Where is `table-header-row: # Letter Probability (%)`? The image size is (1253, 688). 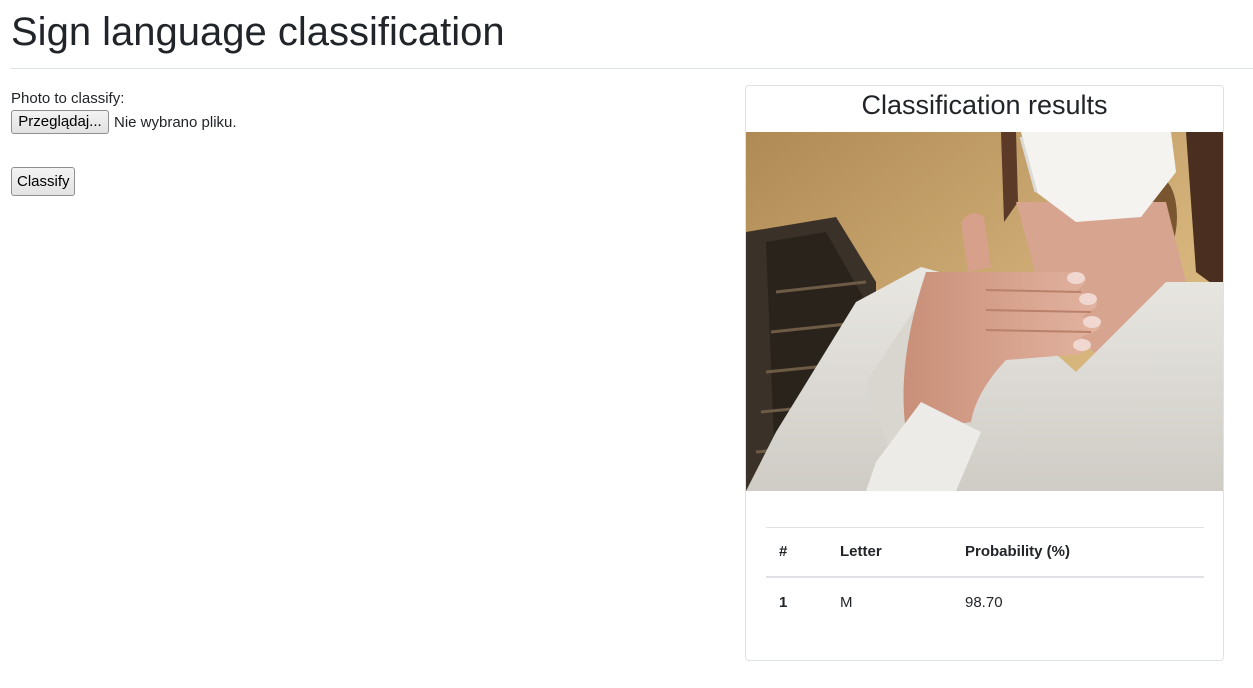 table-header-row: # Letter Probability (%) is located at coordinates (985, 552).